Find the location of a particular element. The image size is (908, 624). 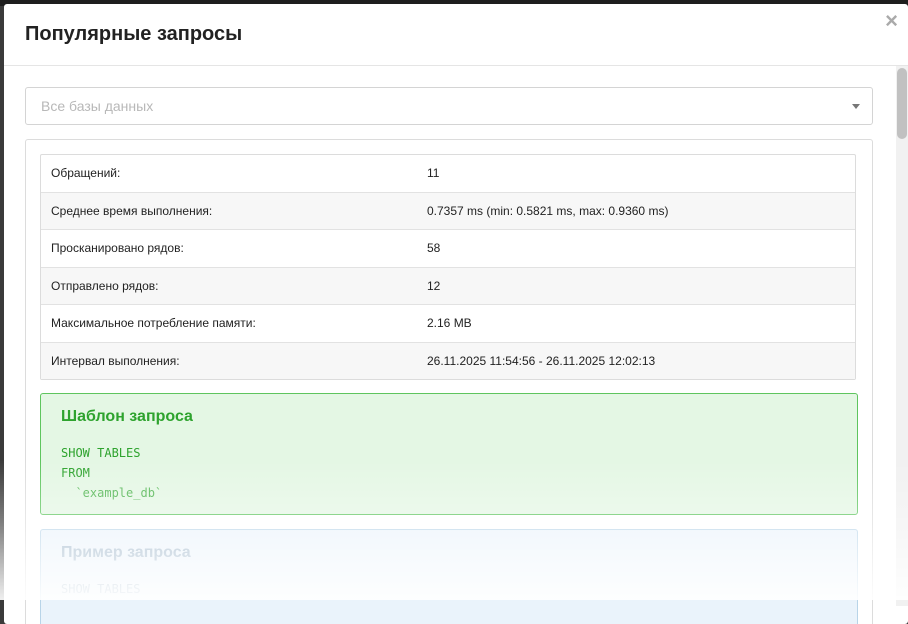

scrollbar is located at coordinates (902, 336).